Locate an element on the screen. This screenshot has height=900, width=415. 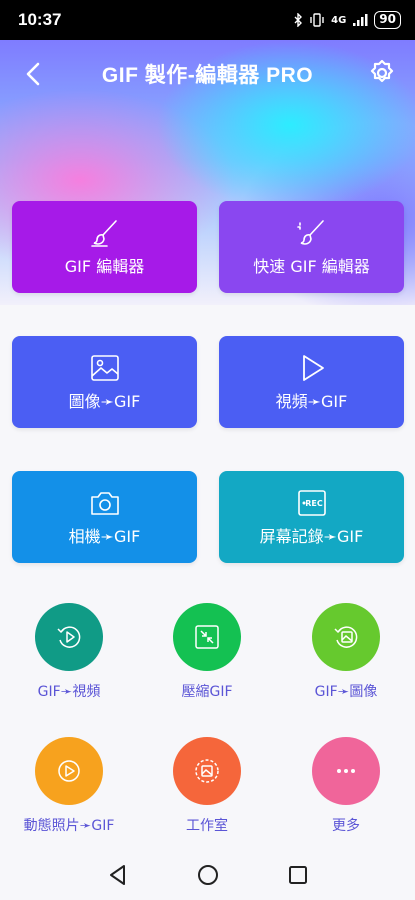
gif-editor-button: GIF 編輯器 is located at coordinates (104, 247).